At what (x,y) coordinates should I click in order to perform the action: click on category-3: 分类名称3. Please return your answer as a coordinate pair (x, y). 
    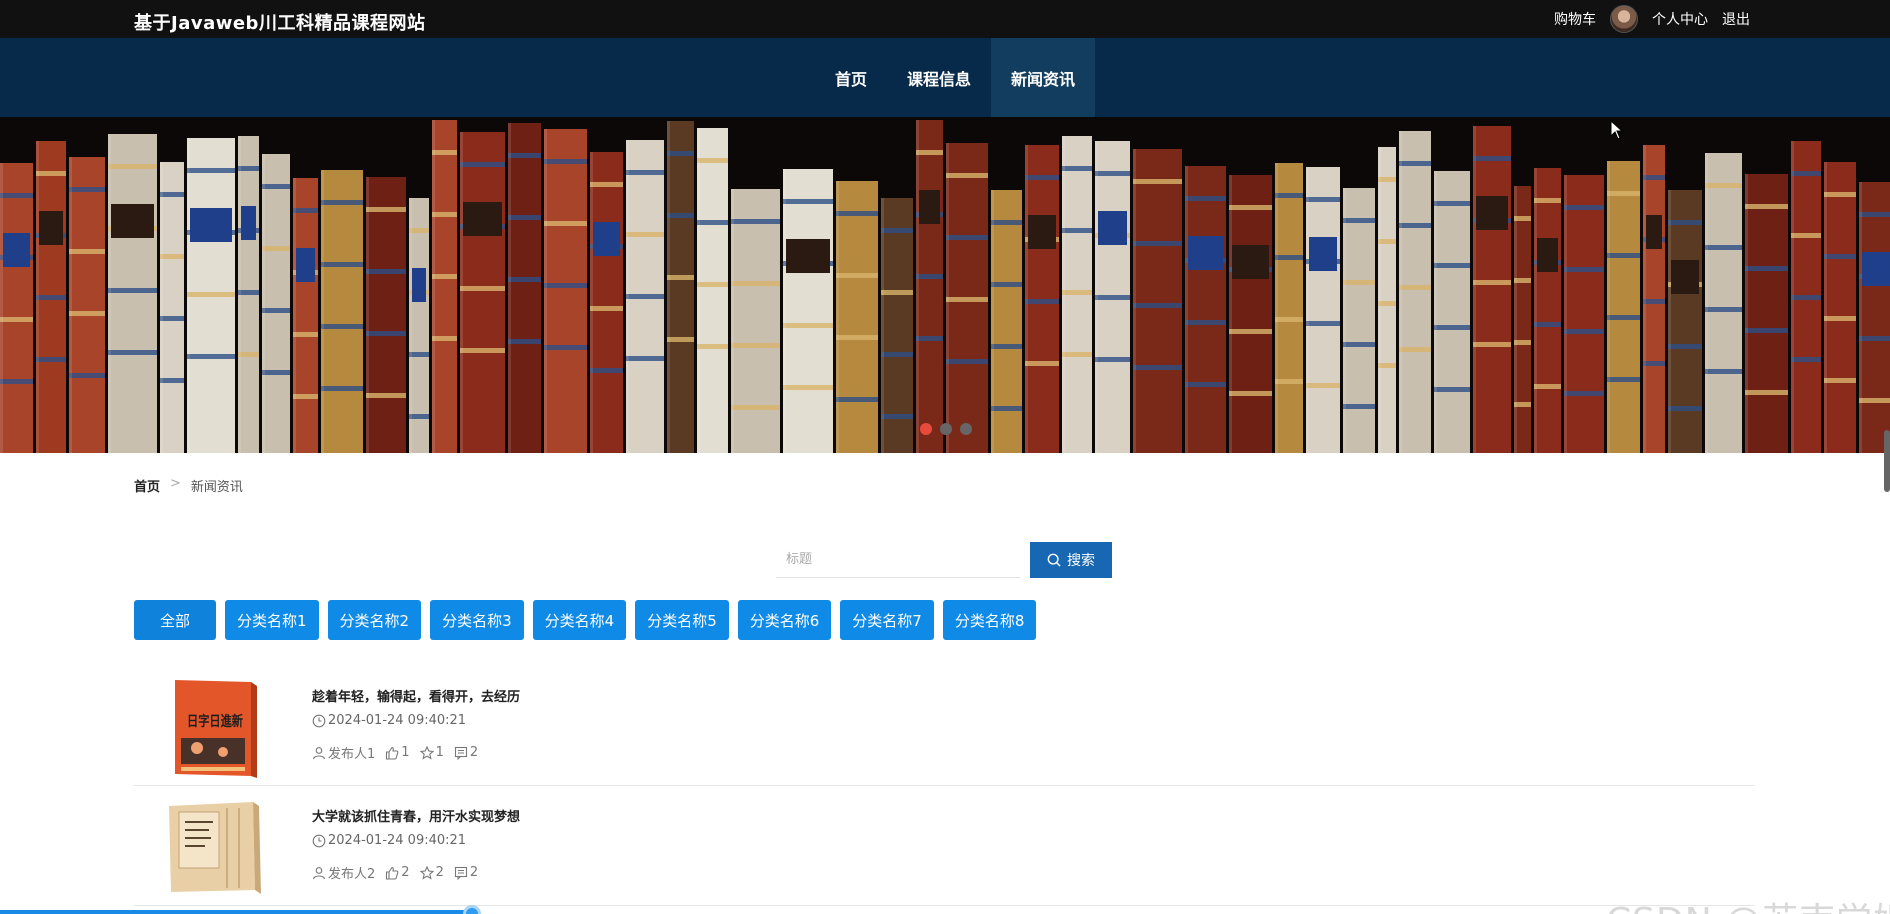
    Looking at the image, I should click on (477, 620).